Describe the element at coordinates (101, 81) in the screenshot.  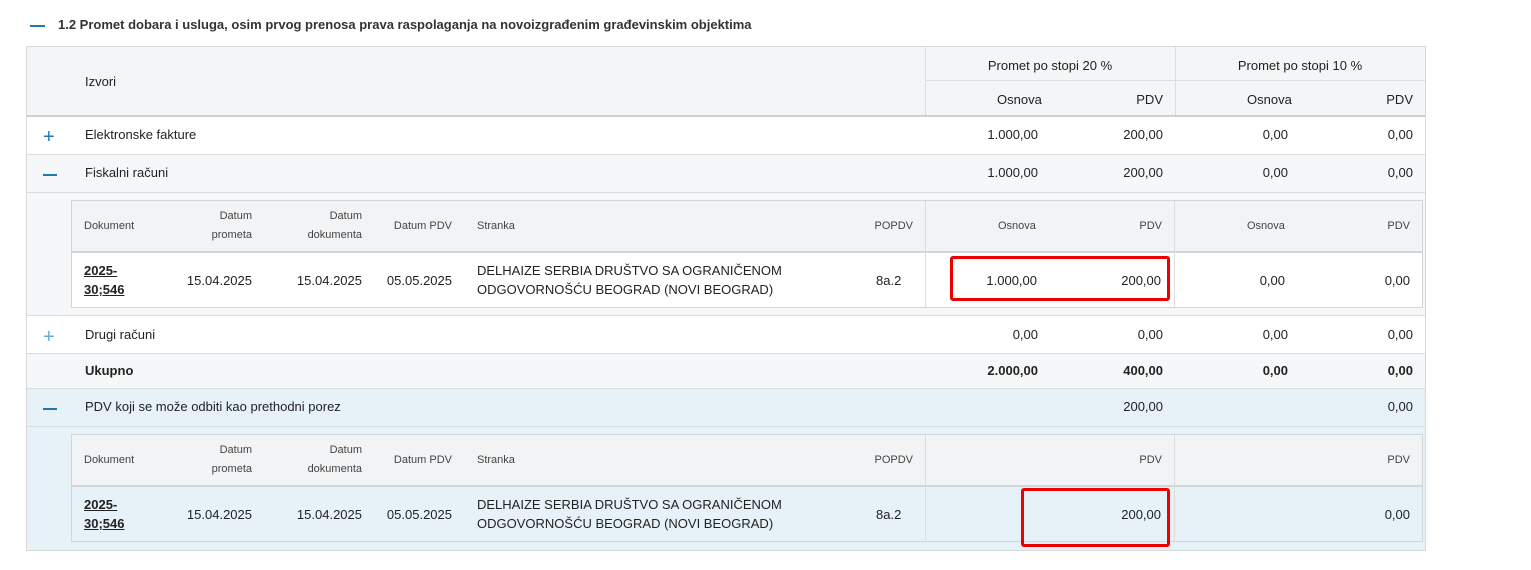
I see `header-sources: Izvori` at that location.